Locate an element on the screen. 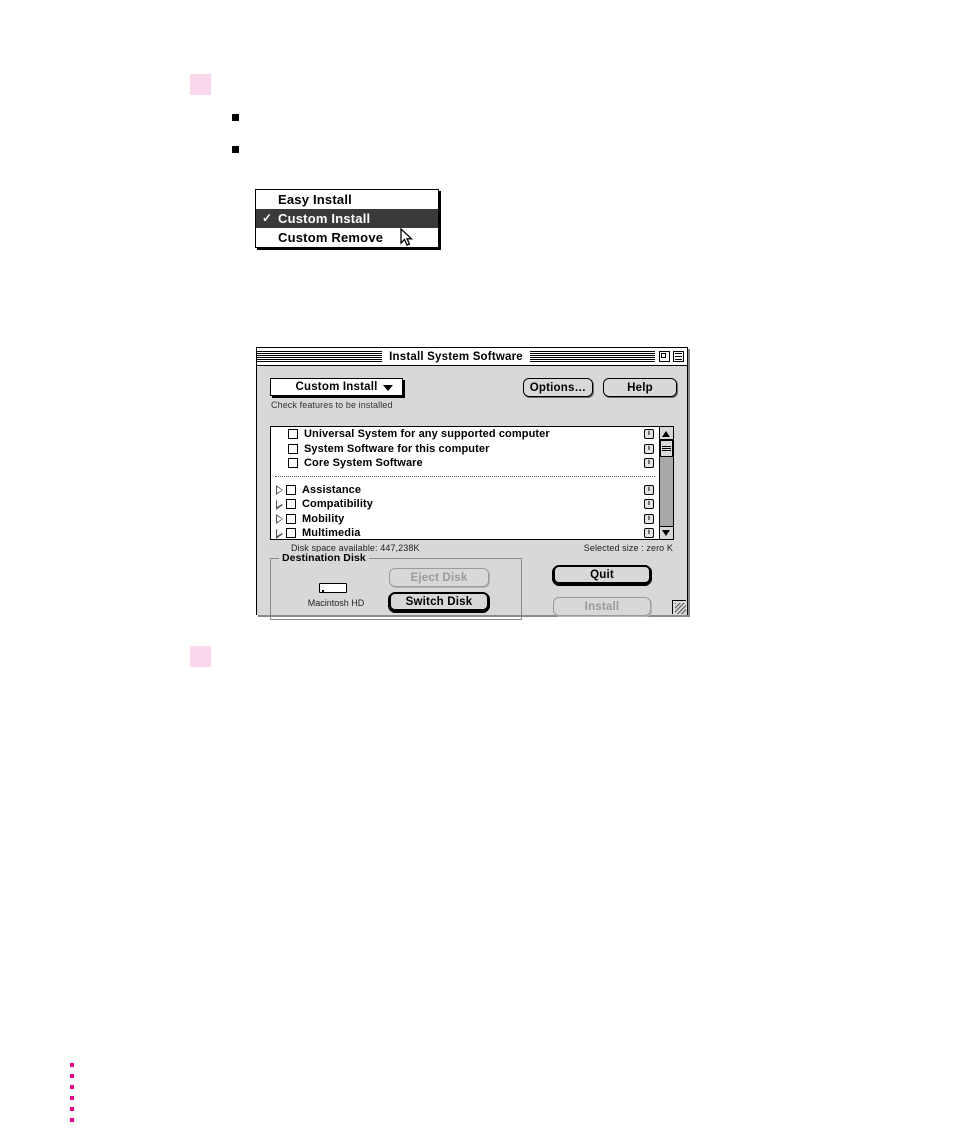 This screenshot has height=1145, width=954. install-mode-popup-button: Custom Install is located at coordinates (336, 387).